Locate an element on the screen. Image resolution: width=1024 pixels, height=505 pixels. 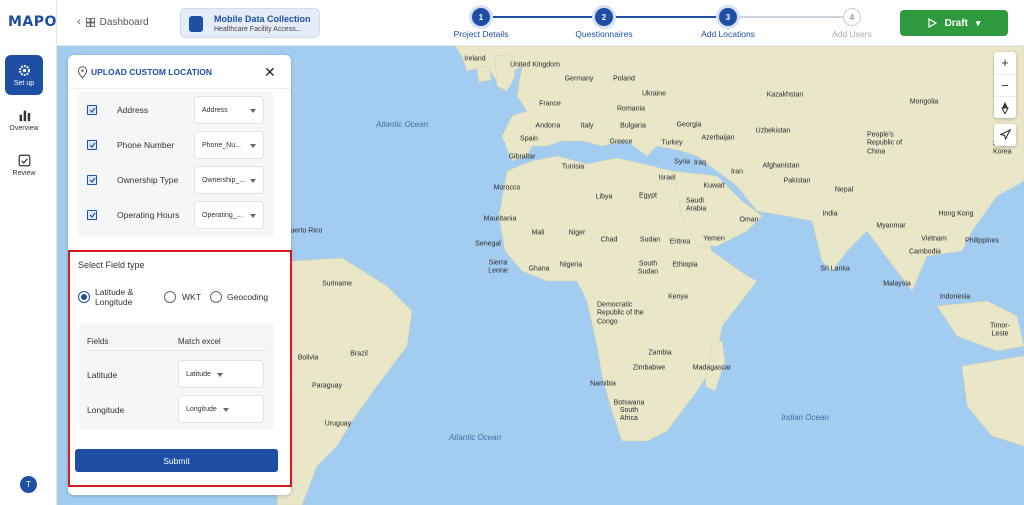
project-title: Mobile Data Collection is located at coordinates (262, 19).